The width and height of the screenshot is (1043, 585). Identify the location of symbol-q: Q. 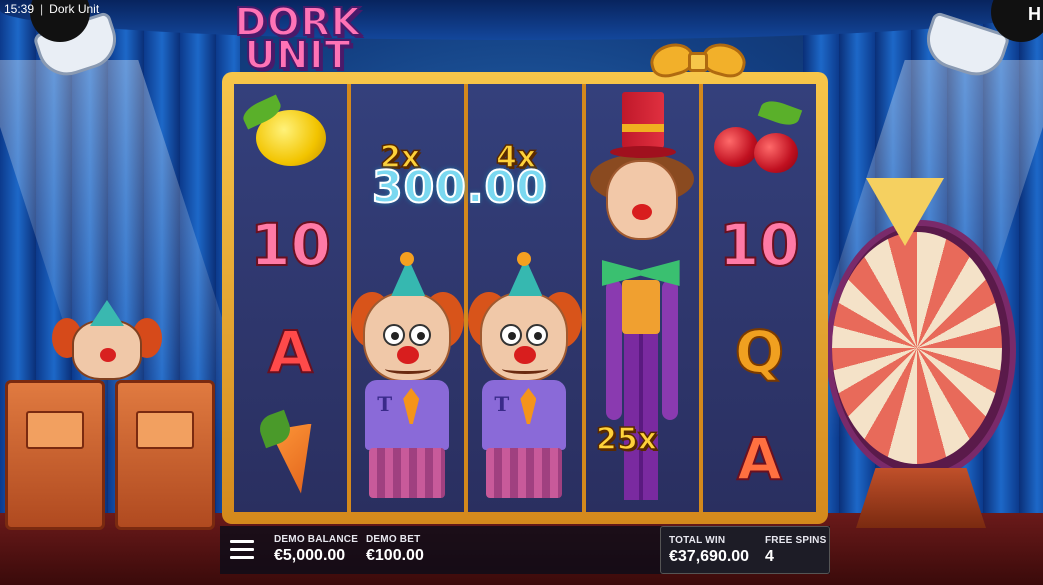
(759, 351).